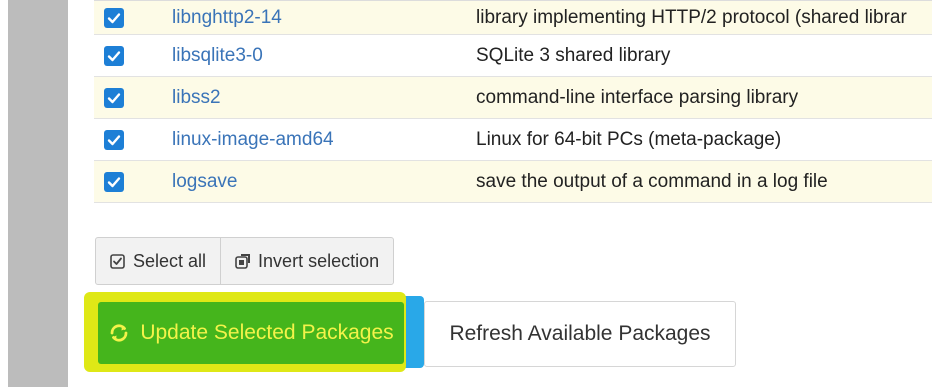 This screenshot has width=932, height=387. I want to click on table-row: libsqlite3-0 SQLite 3 shared library, so click(513, 56).